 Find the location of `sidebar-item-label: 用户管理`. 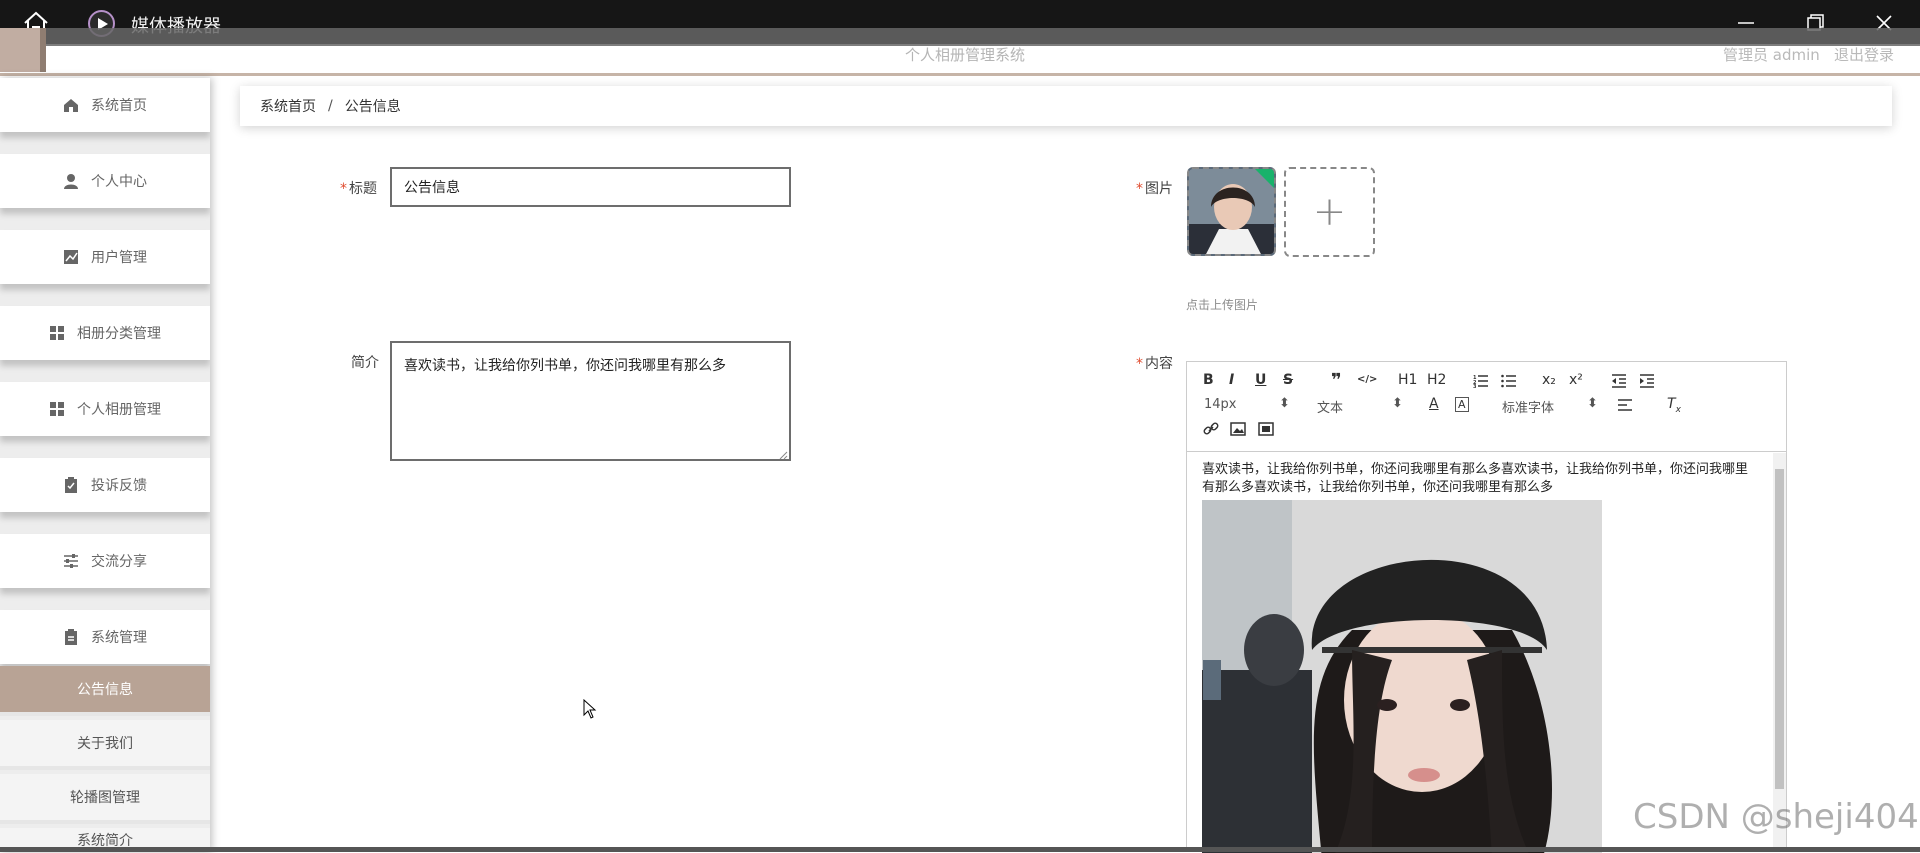

sidebar-item-label: 用户管理 is located at coordinates (119, 258).